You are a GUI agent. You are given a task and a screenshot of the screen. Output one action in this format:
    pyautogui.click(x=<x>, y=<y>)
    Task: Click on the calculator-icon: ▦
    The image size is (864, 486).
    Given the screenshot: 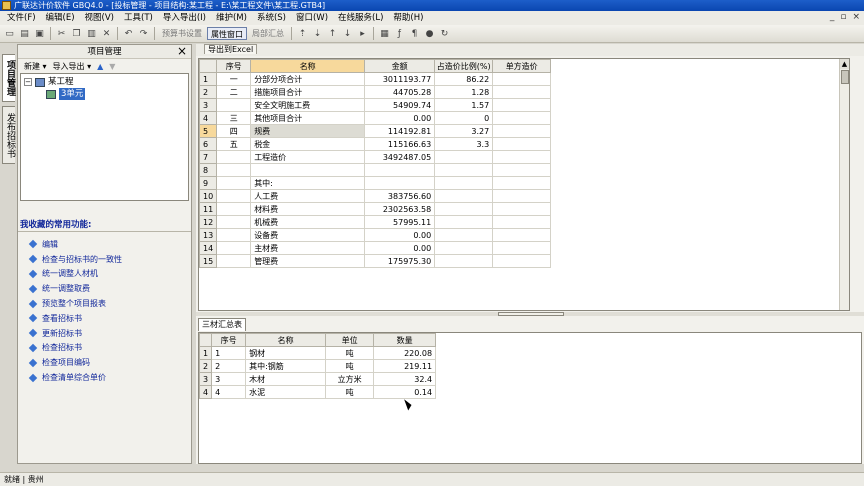 What is the action you would take?
    pyautogui.click(x=384, y=33)
    